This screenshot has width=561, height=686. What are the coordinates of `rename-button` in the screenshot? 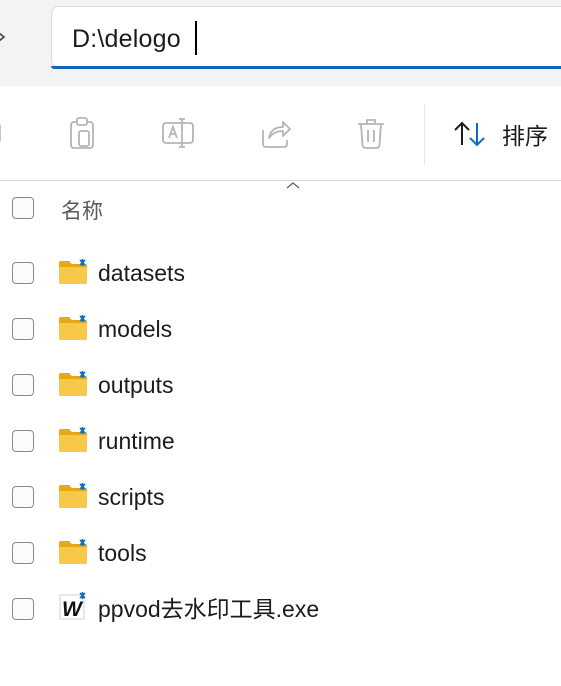 It's located at (178, 133).